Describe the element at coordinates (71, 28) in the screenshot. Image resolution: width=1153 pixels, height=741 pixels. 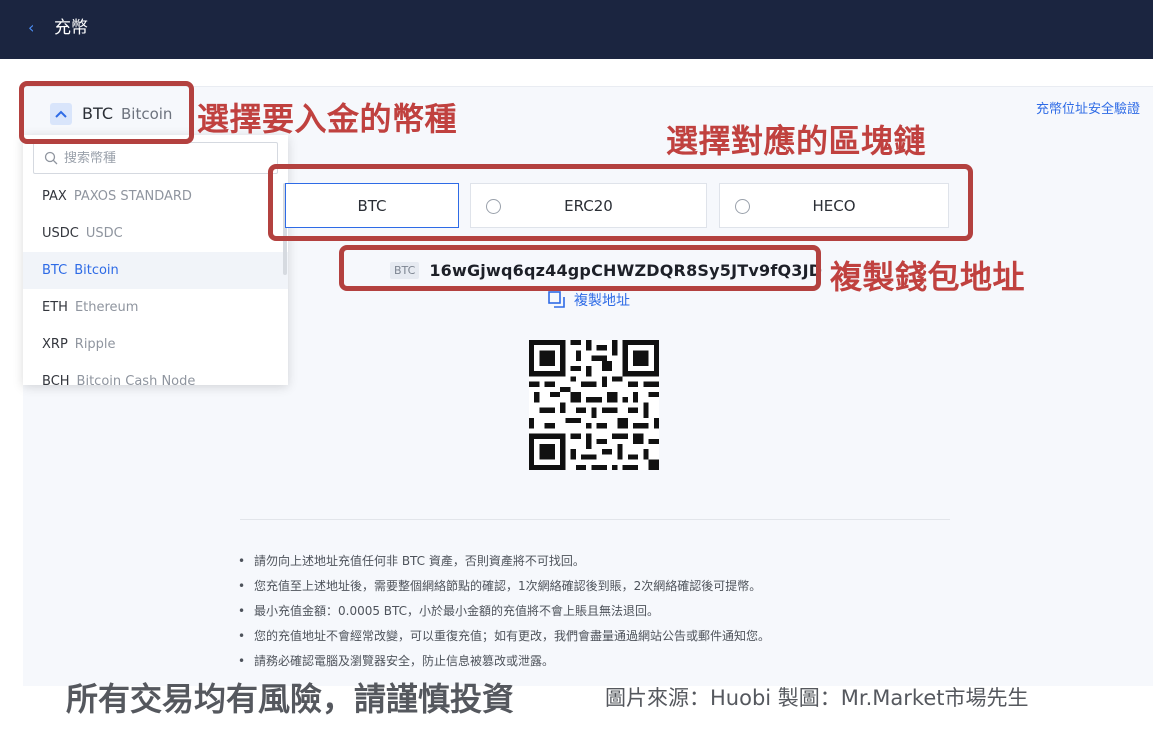
I see `page-title: 充幣` at that location.